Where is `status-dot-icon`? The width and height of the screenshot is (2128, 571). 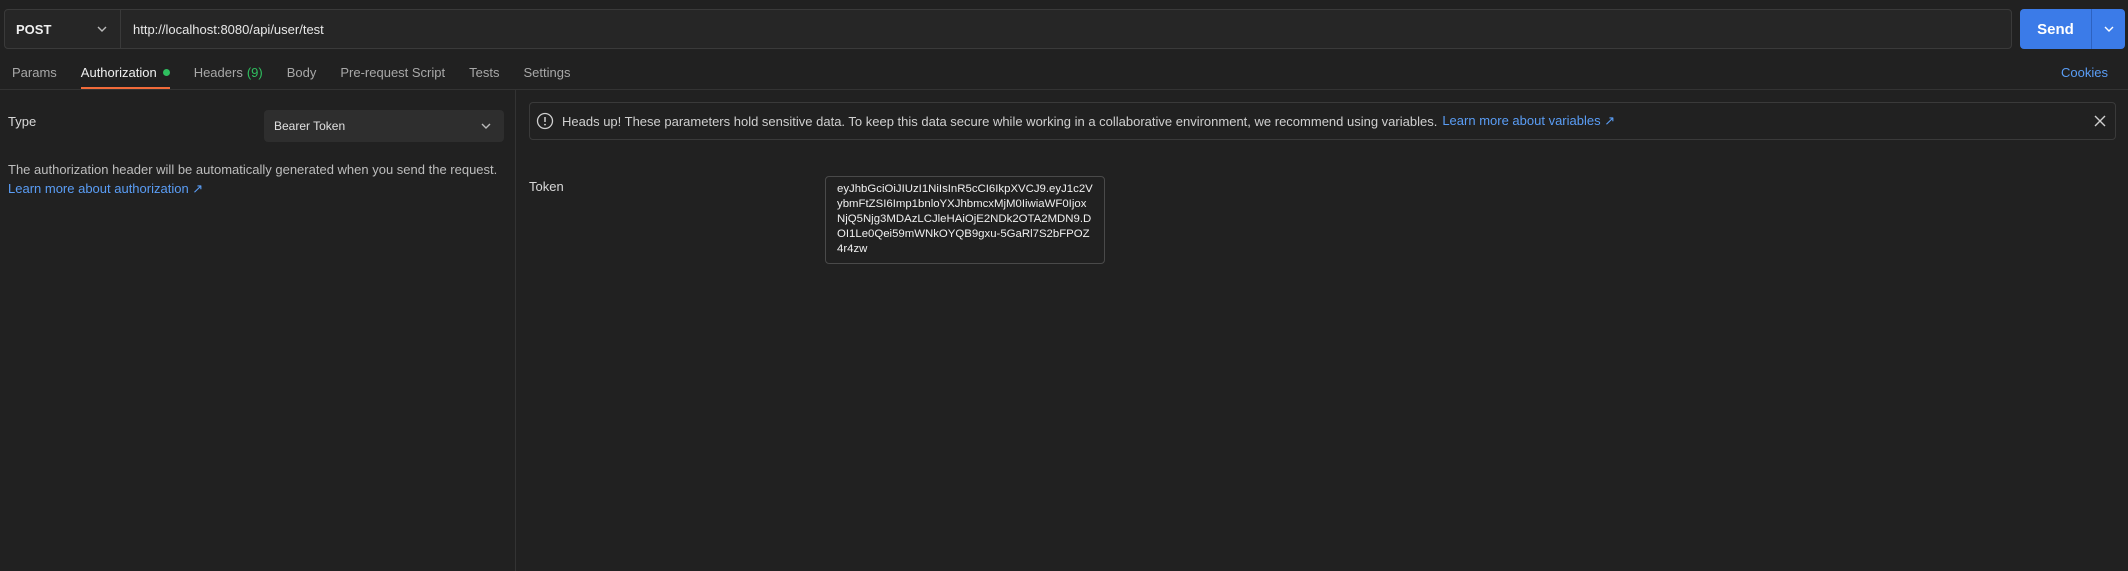 status-dot-icon is located at coordinates (166, 72).